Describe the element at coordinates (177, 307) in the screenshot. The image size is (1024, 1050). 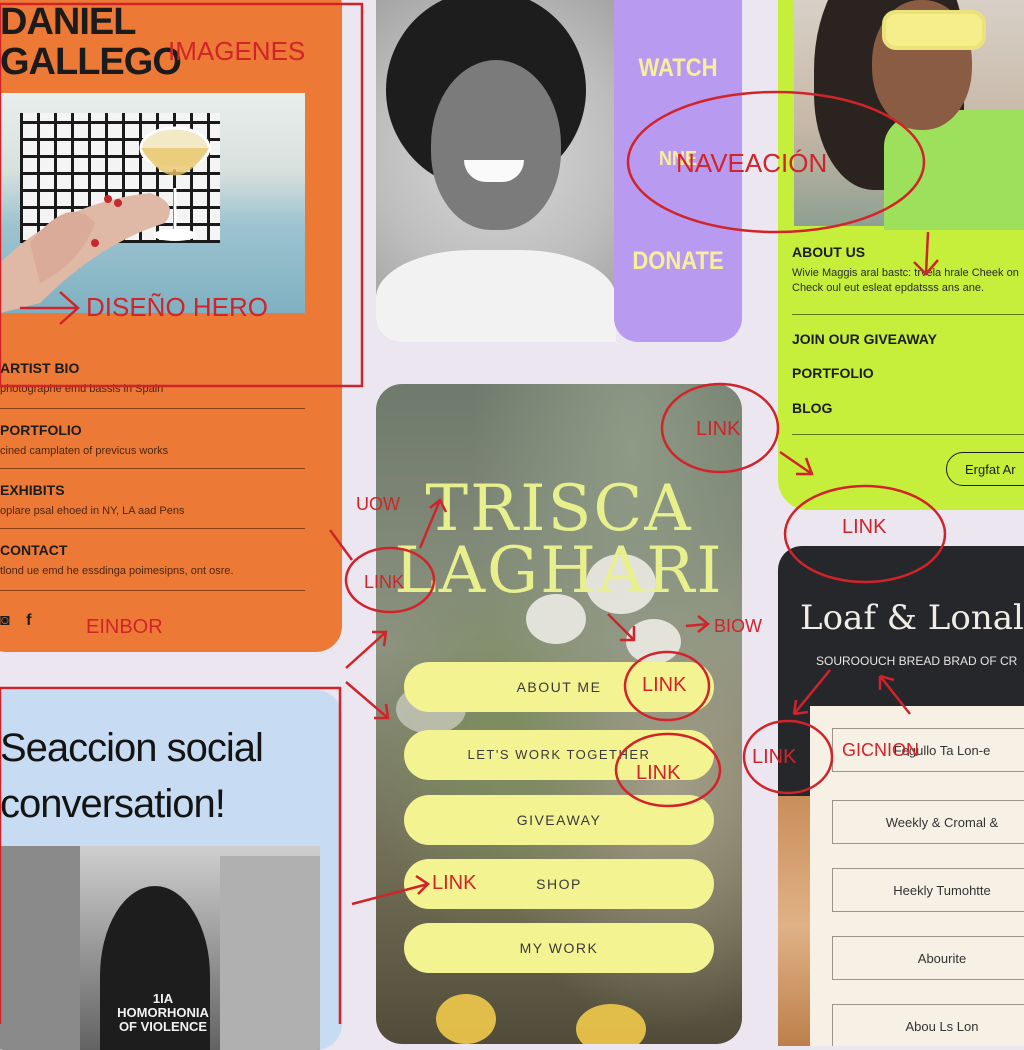
I see `annotation-diseno-hero: DISEÑO HERO` at that location.